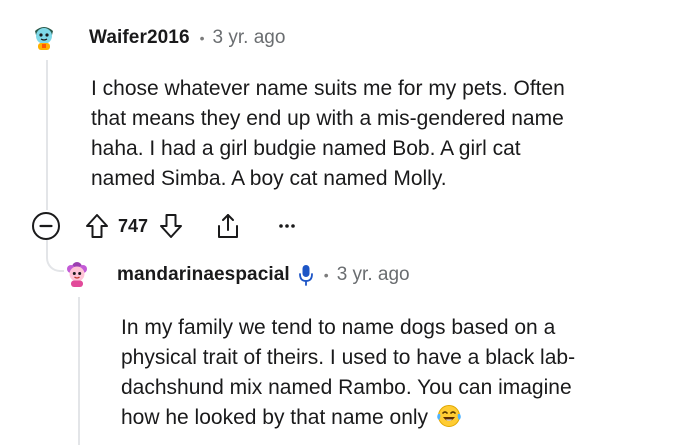  I want to click on share-button, so click(228, 226).